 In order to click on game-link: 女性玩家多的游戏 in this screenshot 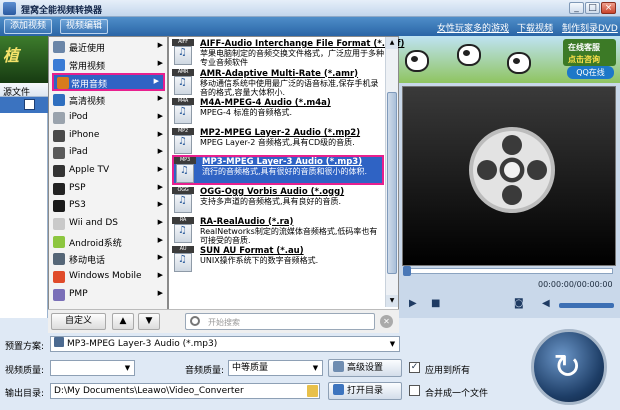, I will do `click(473, 27)`.